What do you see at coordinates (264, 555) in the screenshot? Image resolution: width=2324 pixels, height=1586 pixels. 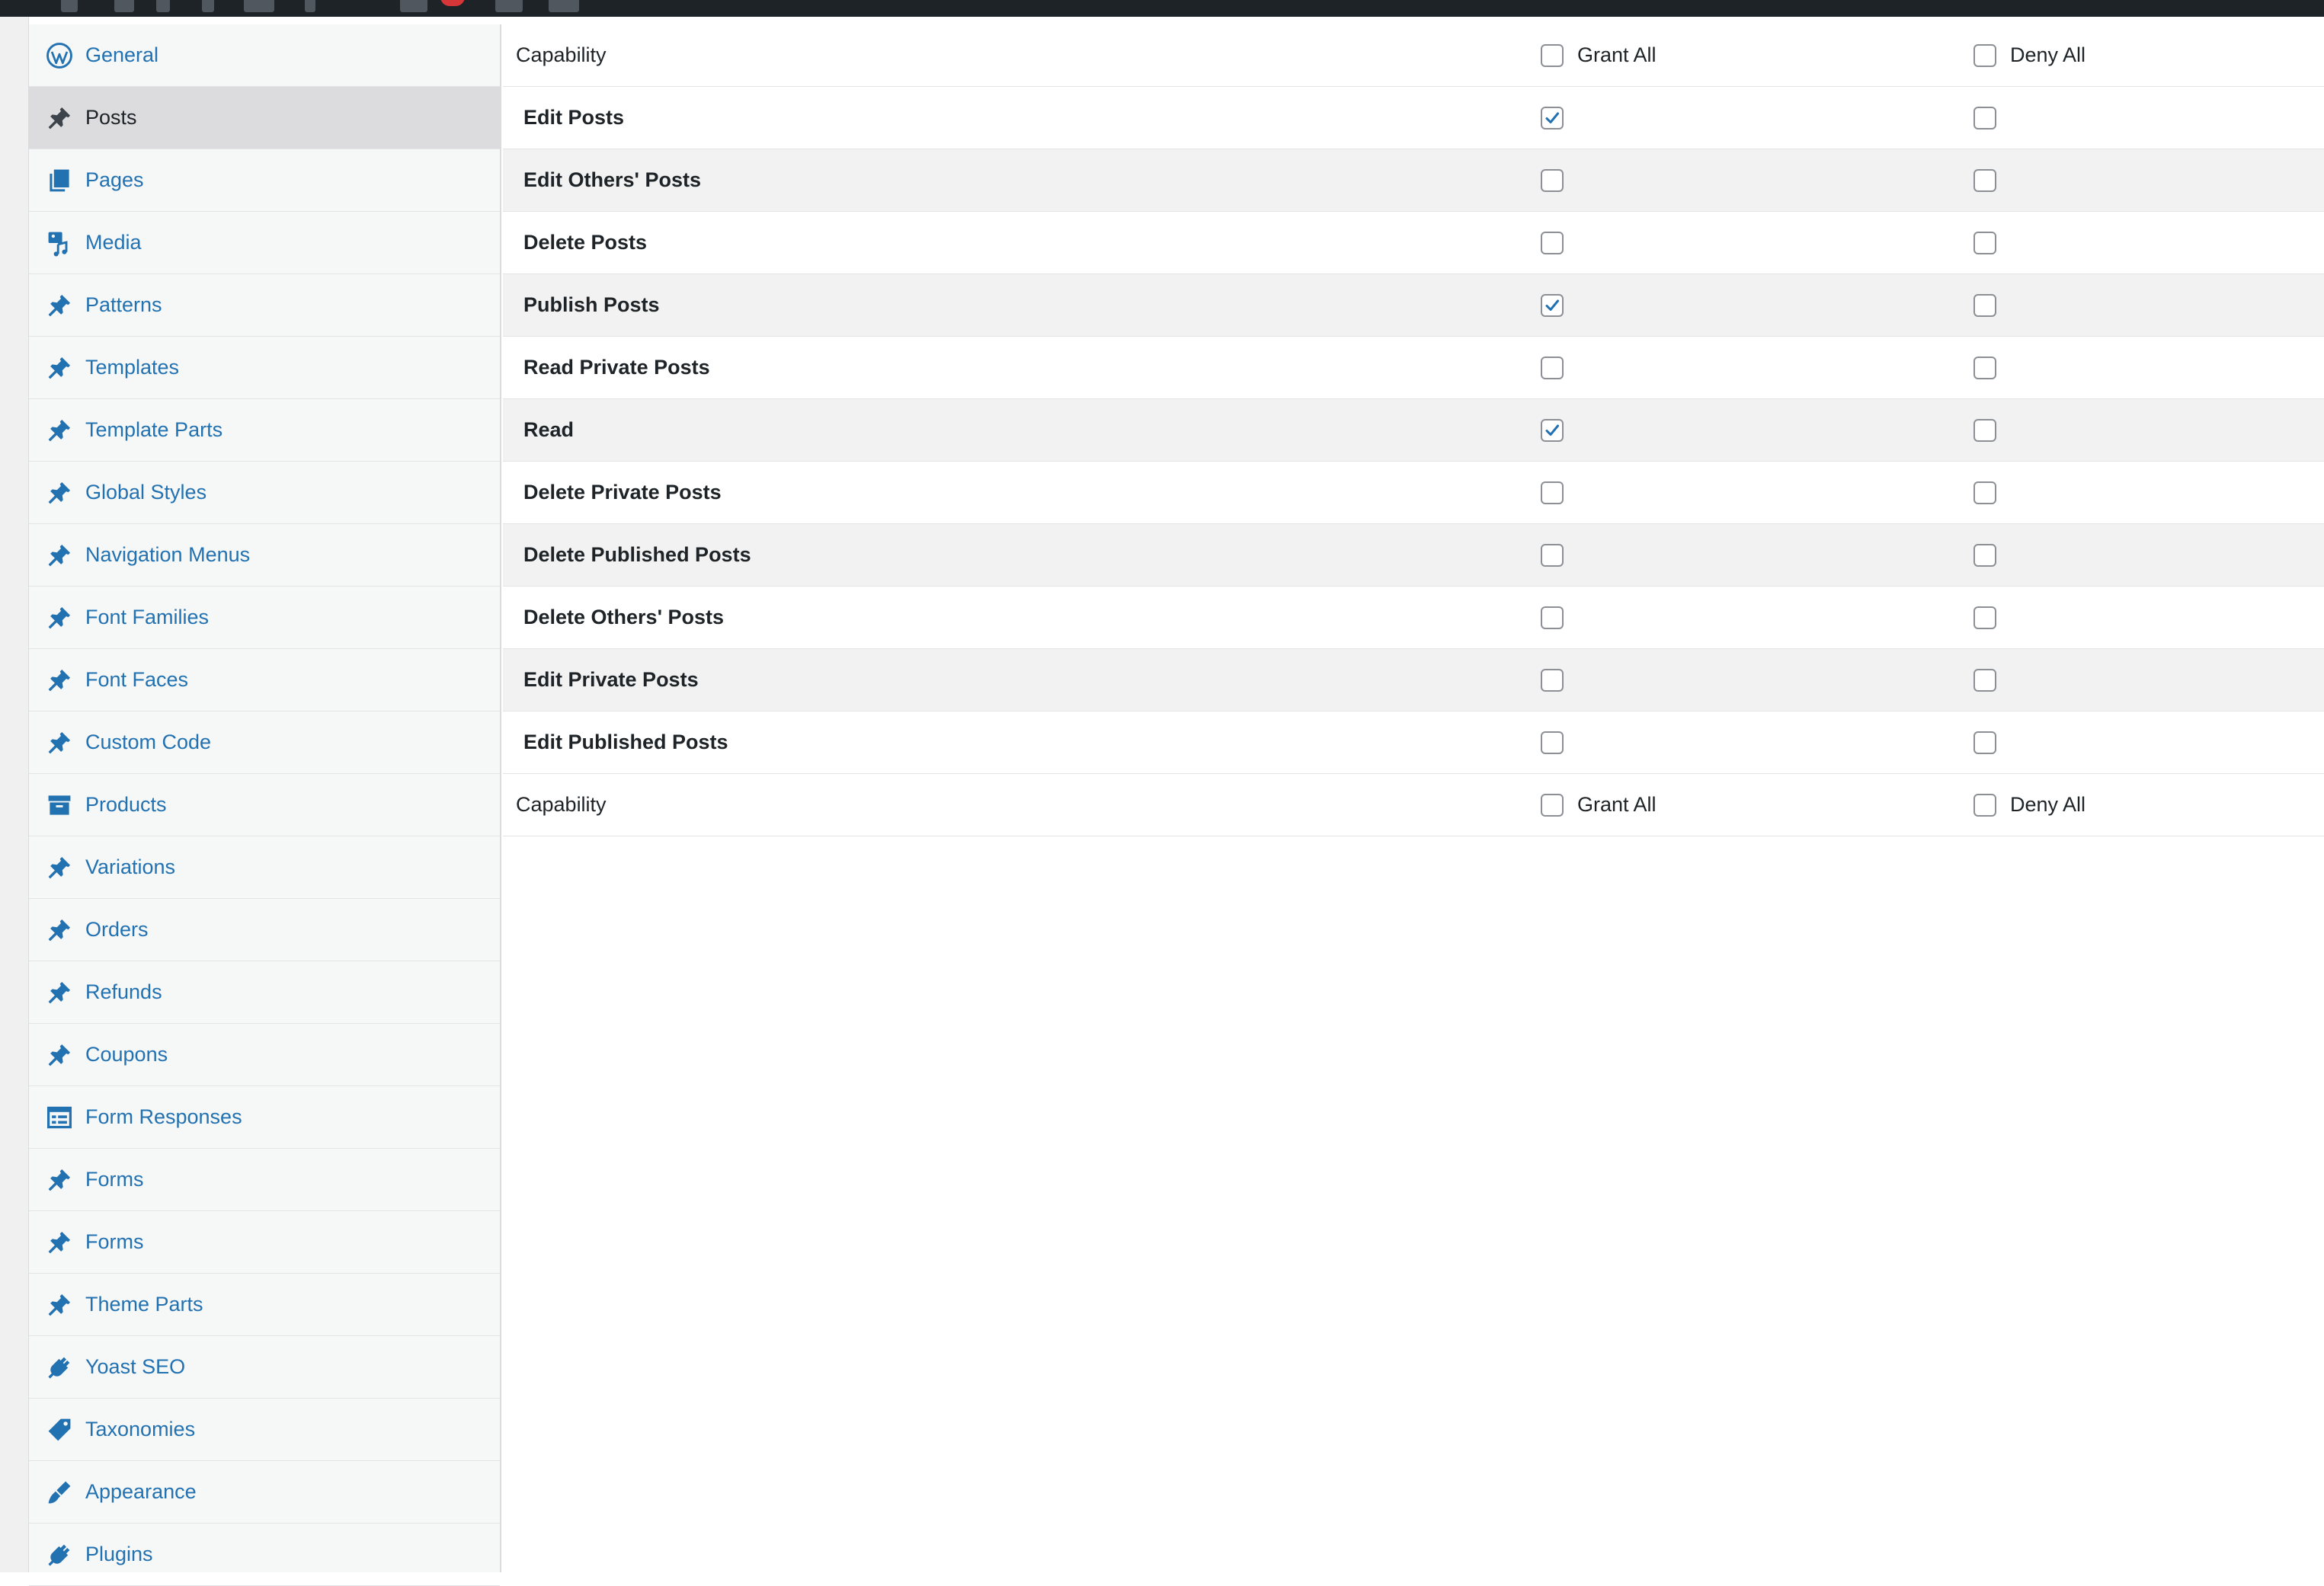 I see `sidebar-item-navigation-menus: Navigation Menus` at bounding box center [264, 555].